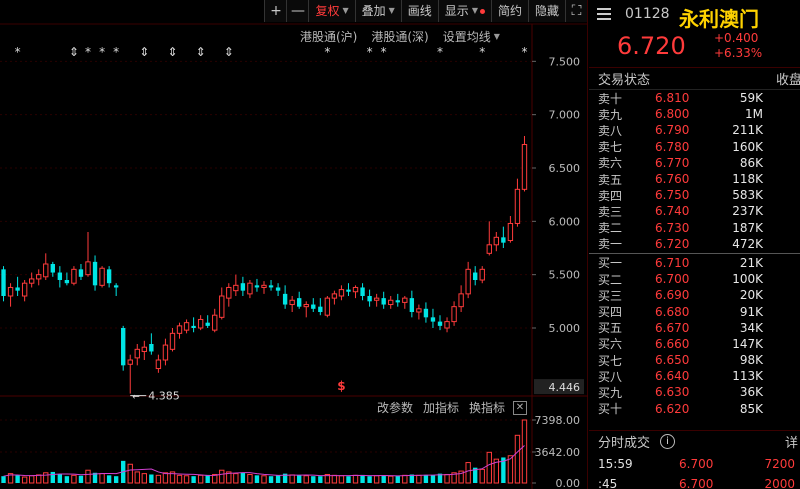  I want to click on ask-row: 卖九 6.800 1M, so click(694, 114).